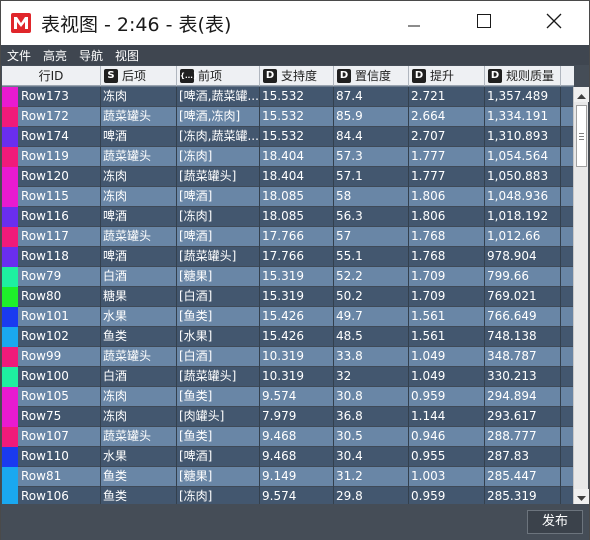  I want to click on rule-quality-cell: 1,050.883, so click(523, 177).